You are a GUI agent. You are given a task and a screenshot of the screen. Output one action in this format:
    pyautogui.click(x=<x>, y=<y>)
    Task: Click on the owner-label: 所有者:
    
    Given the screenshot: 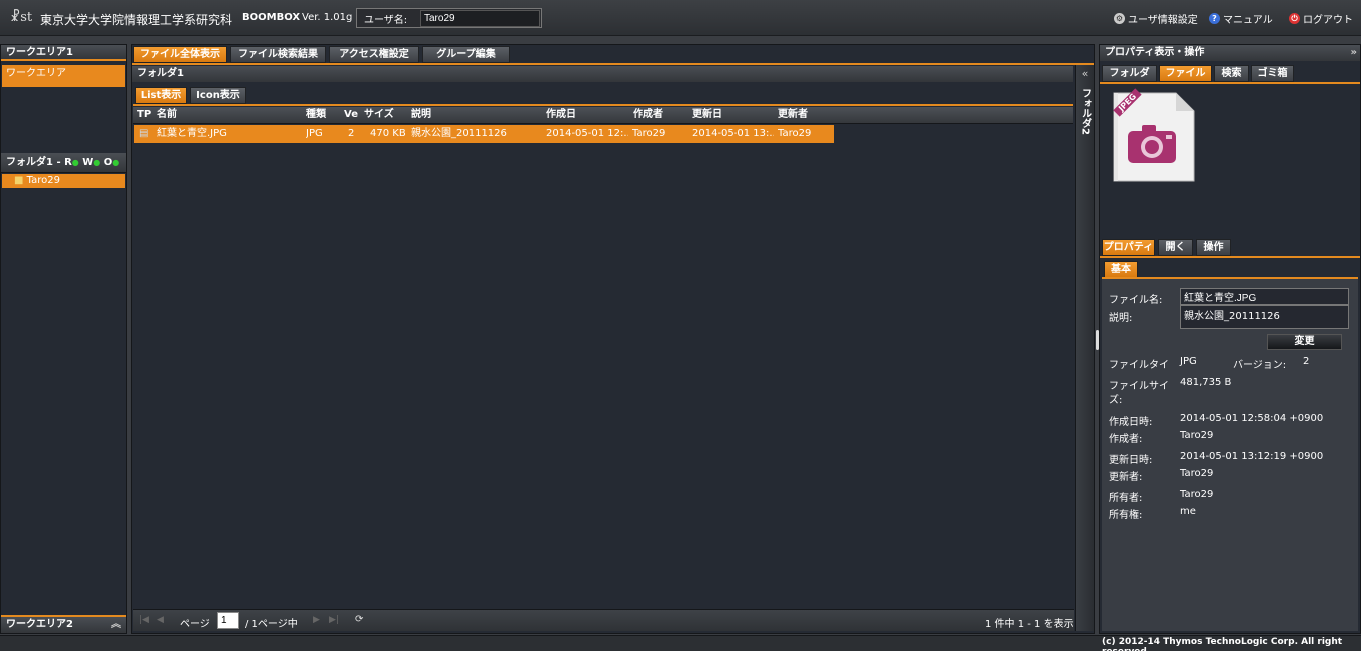 What is the action you would take?
    pyautogui.click(x=1126, y=498)
    